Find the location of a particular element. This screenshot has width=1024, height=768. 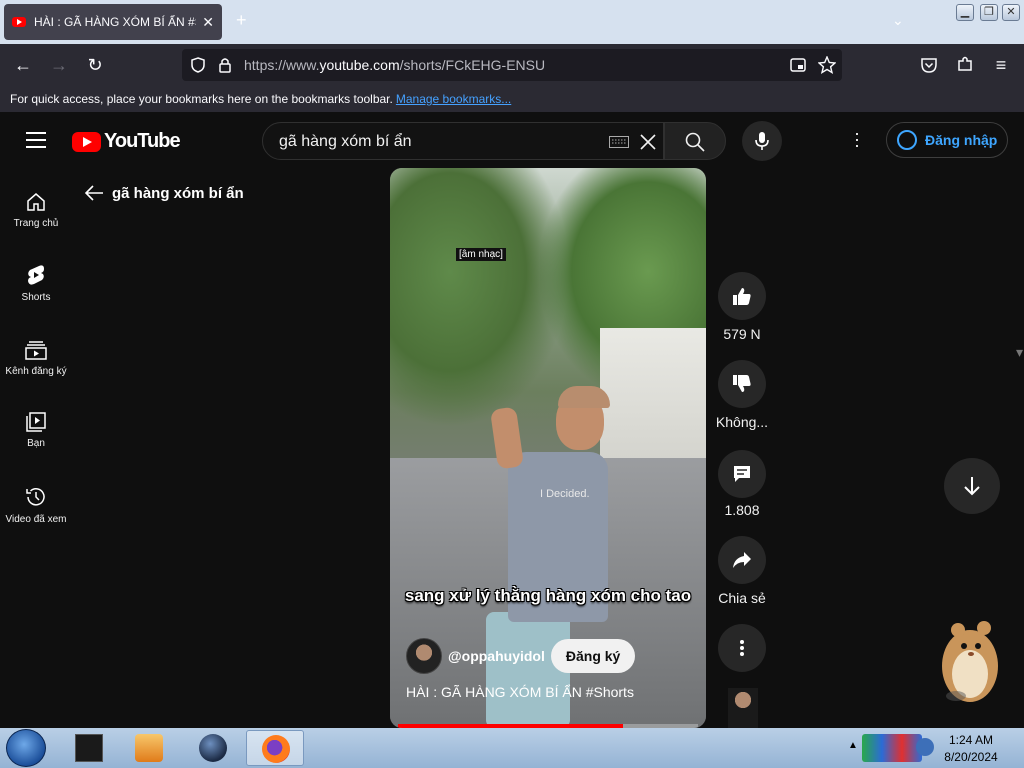

sidebar-item-label: Trang chủ is located at coordinates (36, 223).